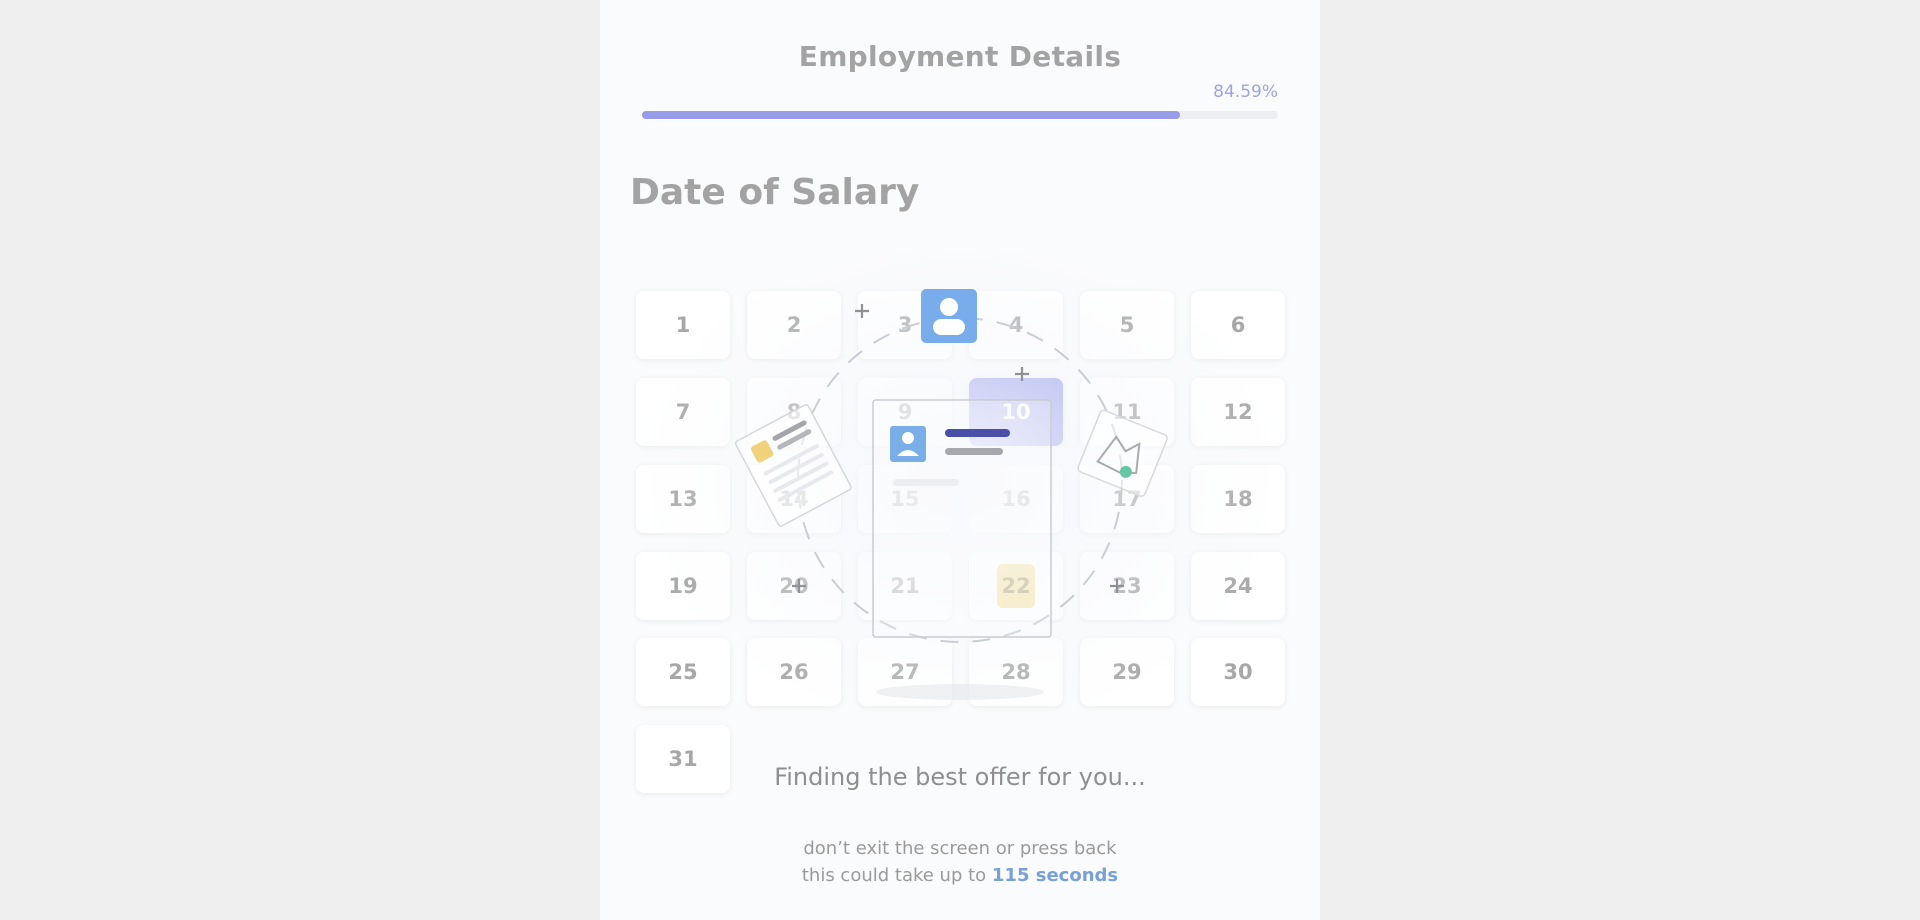 The width and height of the screenshot is (1920, 920). I want to click on hint-line-2: this could take up to 115 seconds, so click(960, 875).